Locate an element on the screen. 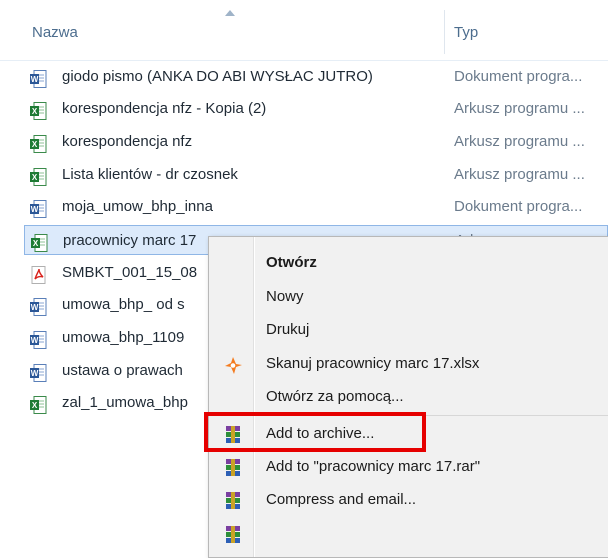 The height and width of the screenshot is (558, 608). column-header-bar: Nazwa Typ is located at coordinates (304, 30).